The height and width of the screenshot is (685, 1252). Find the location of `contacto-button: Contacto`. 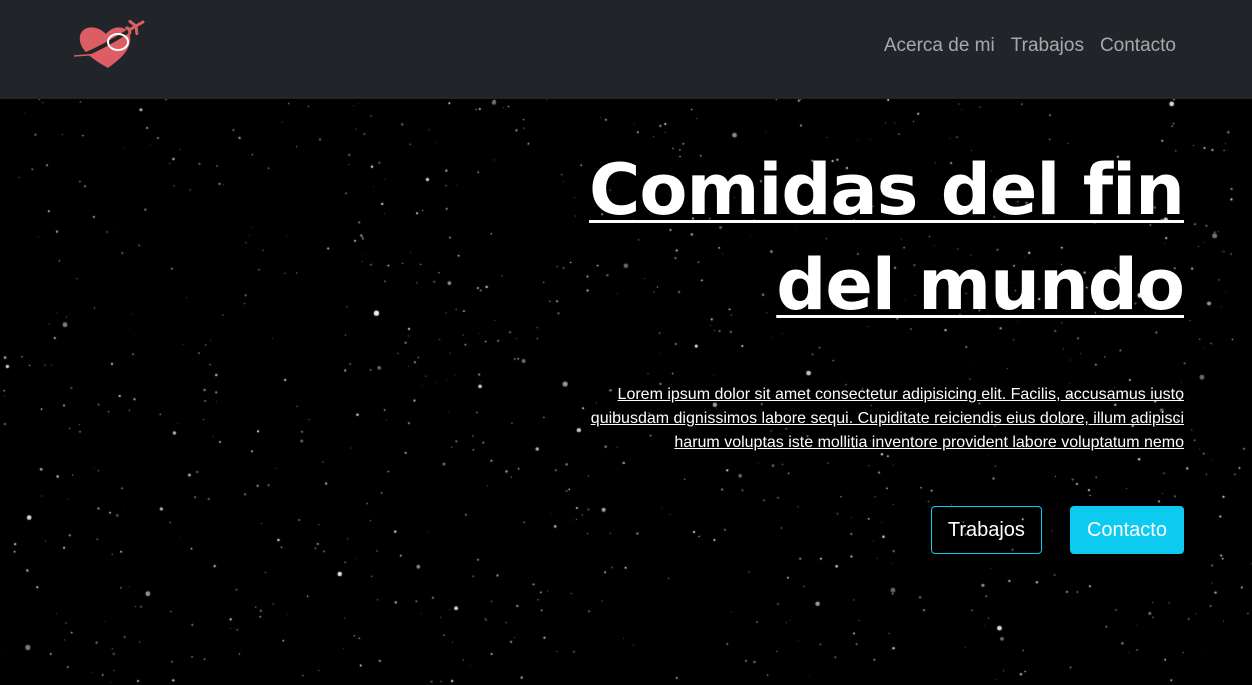

contacto-button: Contacto is located at coordinates (1126, 530).